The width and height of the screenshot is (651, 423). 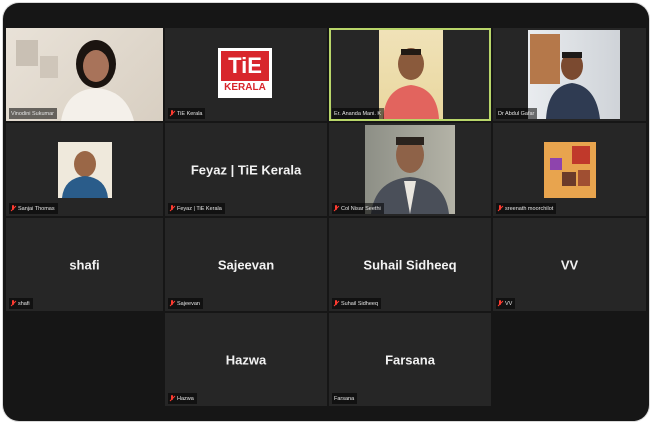 What do you see at coordinates (361, 208) in the screenshot?
I see `participant-name: Col Nisar Seethi` at bounding box center [361, 208].